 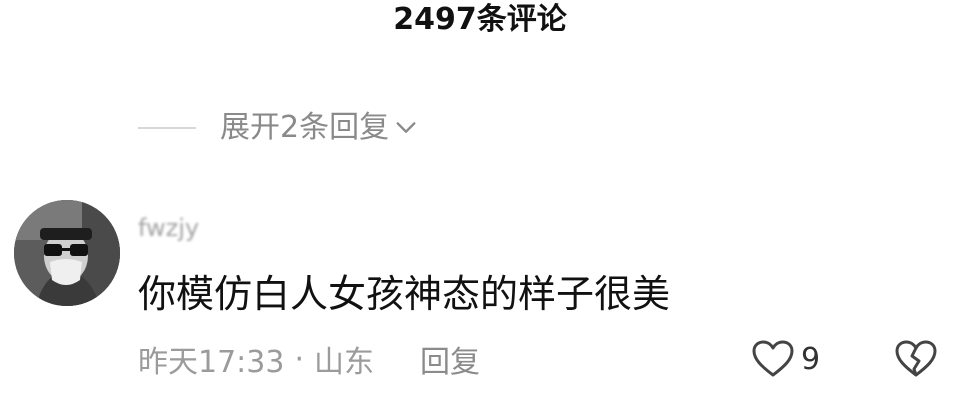 What do you see at coordinates (344, 362) in the screenshot?
I see `comment-location: 山东` at bounding box center [344, 362].